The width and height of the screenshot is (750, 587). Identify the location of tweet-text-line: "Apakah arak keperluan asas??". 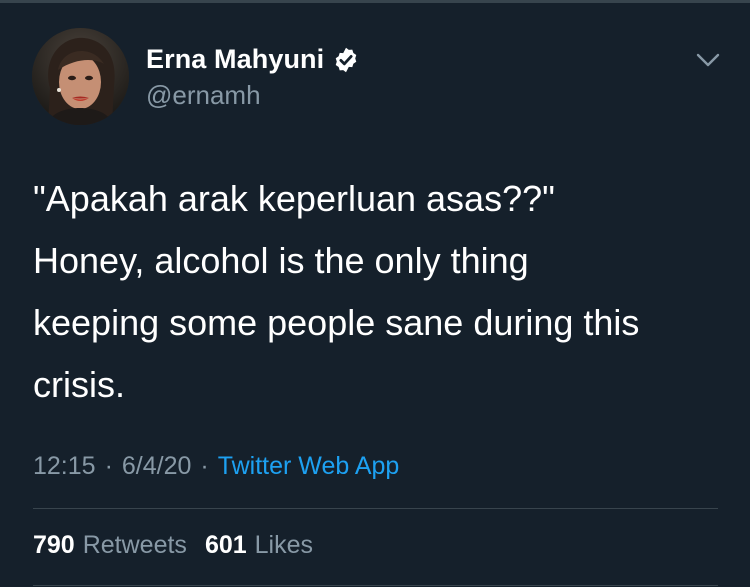
(294, 198).